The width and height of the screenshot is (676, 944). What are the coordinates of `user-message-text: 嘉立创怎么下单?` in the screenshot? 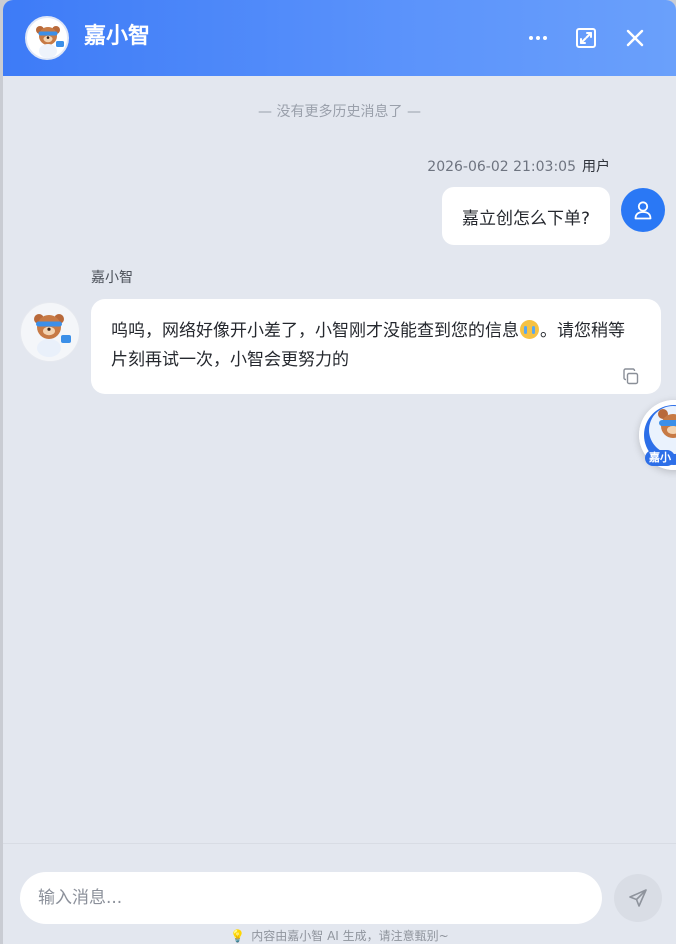 It's located at (525, 218).